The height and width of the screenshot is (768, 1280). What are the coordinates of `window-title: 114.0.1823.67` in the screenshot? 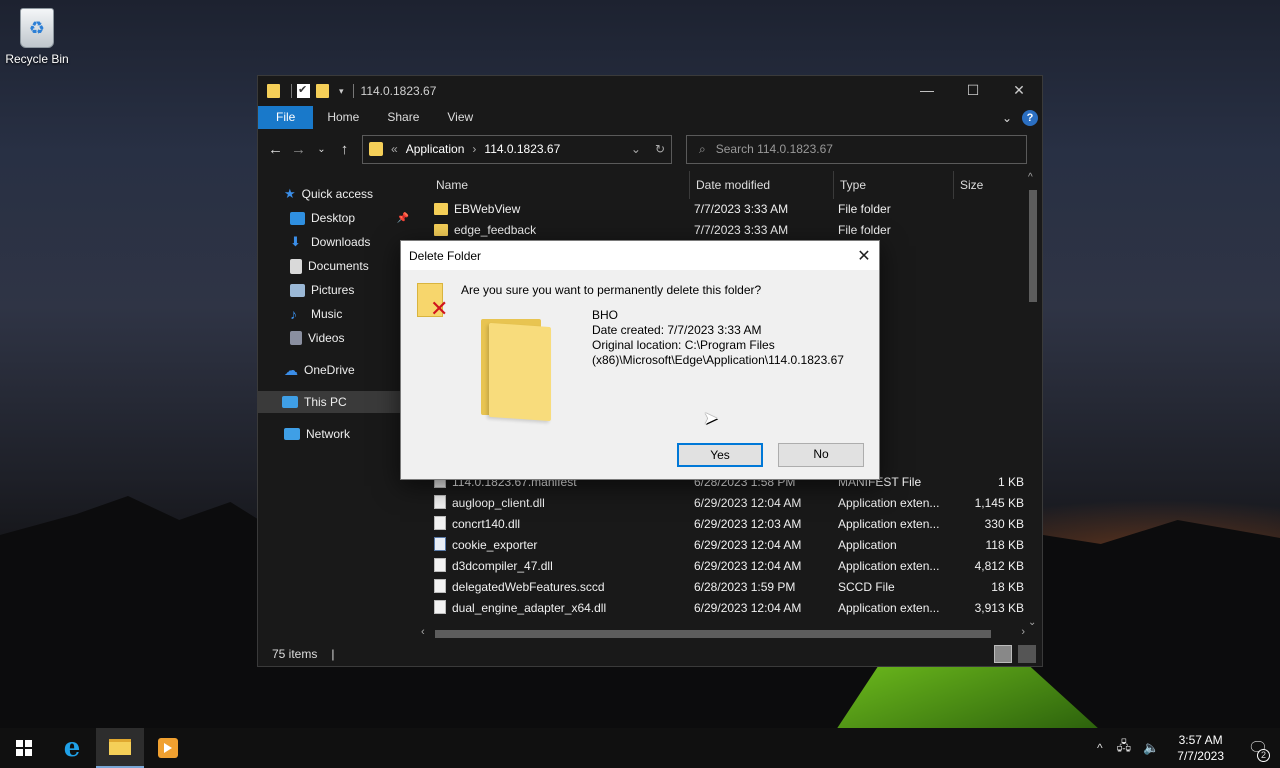 It's located at (398, 91).